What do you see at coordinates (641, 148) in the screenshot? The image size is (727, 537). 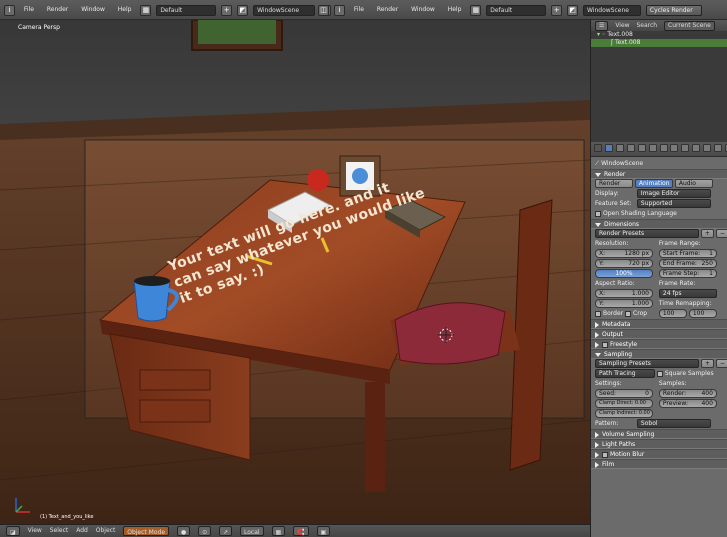 I see `world-tab-icon` at bounding box center [641, 148].